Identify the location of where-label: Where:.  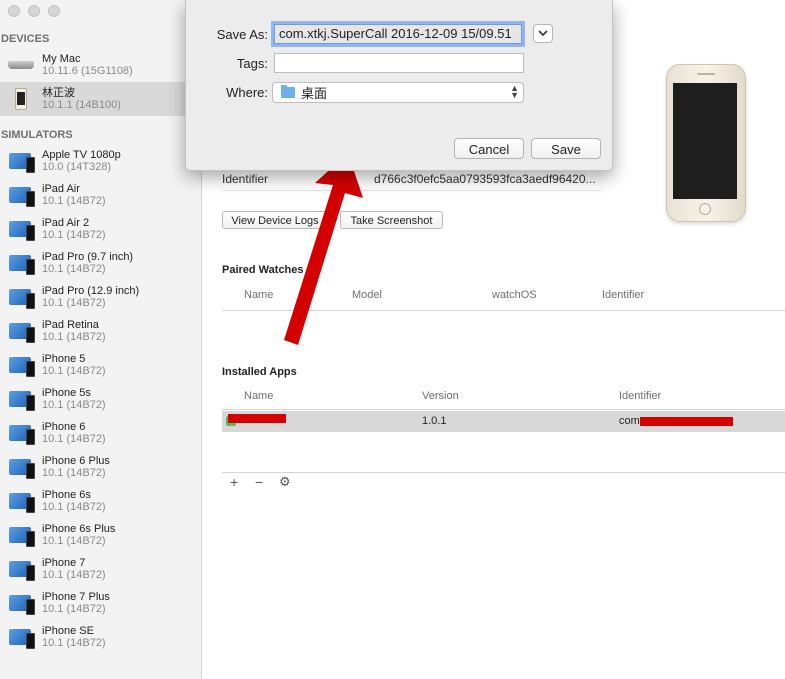
(247, 92).